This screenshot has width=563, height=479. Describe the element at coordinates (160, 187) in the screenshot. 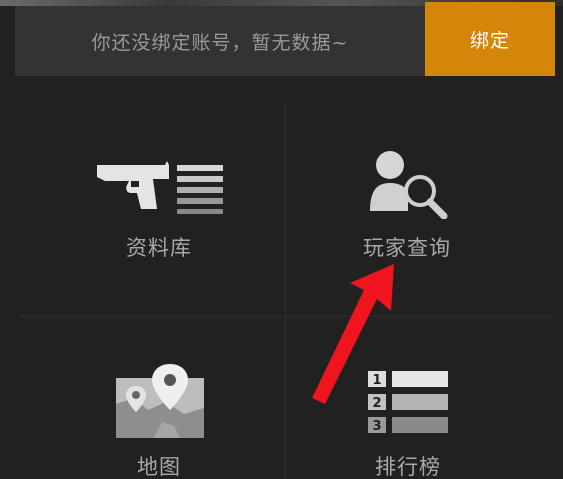

I see `gun-list-icon` at that location.